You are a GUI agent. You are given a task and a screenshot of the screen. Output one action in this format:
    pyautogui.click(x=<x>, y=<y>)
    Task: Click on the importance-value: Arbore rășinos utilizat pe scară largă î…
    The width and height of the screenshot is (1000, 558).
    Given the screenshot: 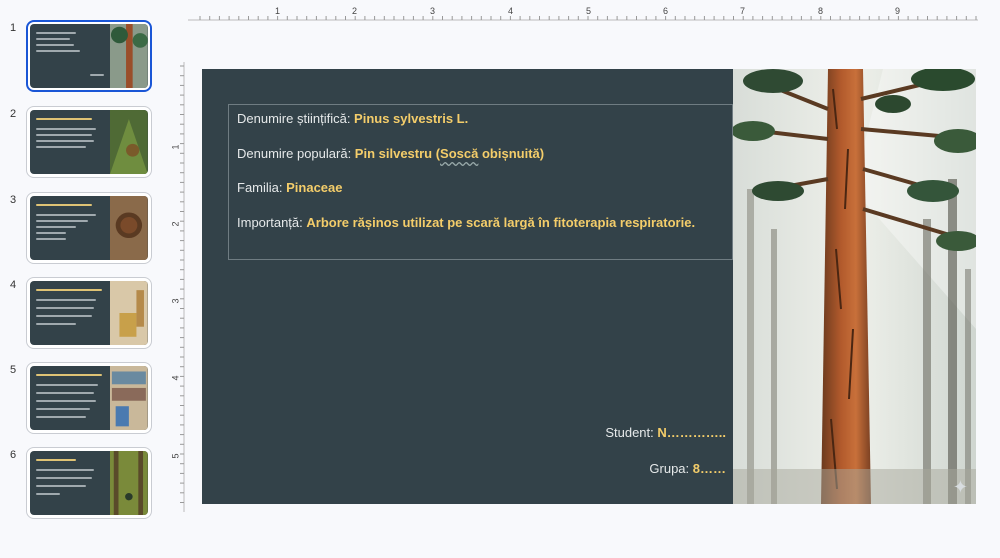 What is the action you would take?
    pyautogui.click(x=501, y=222)
    